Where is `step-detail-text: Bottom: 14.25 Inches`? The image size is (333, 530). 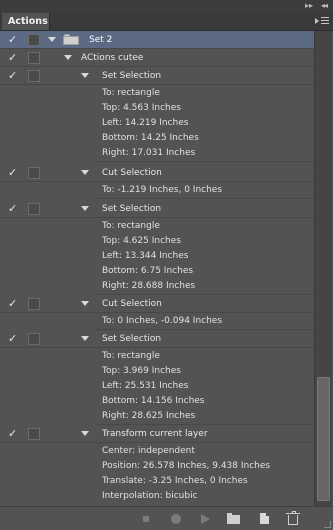 step-detail-text: Bottom: 14.25 Inches is located at coordinates (150, 138).